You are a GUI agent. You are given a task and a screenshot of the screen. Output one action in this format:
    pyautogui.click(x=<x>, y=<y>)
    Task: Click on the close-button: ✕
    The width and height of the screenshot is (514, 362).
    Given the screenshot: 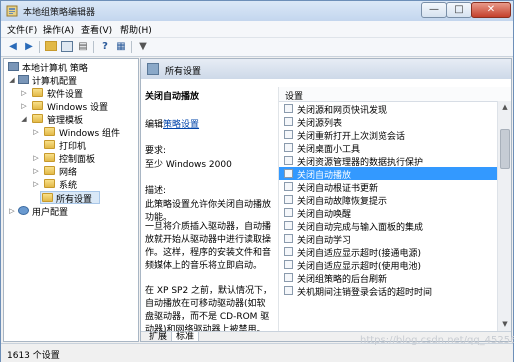 What is the action you would take?
    pyautogui.click(x=491, y=10)
    